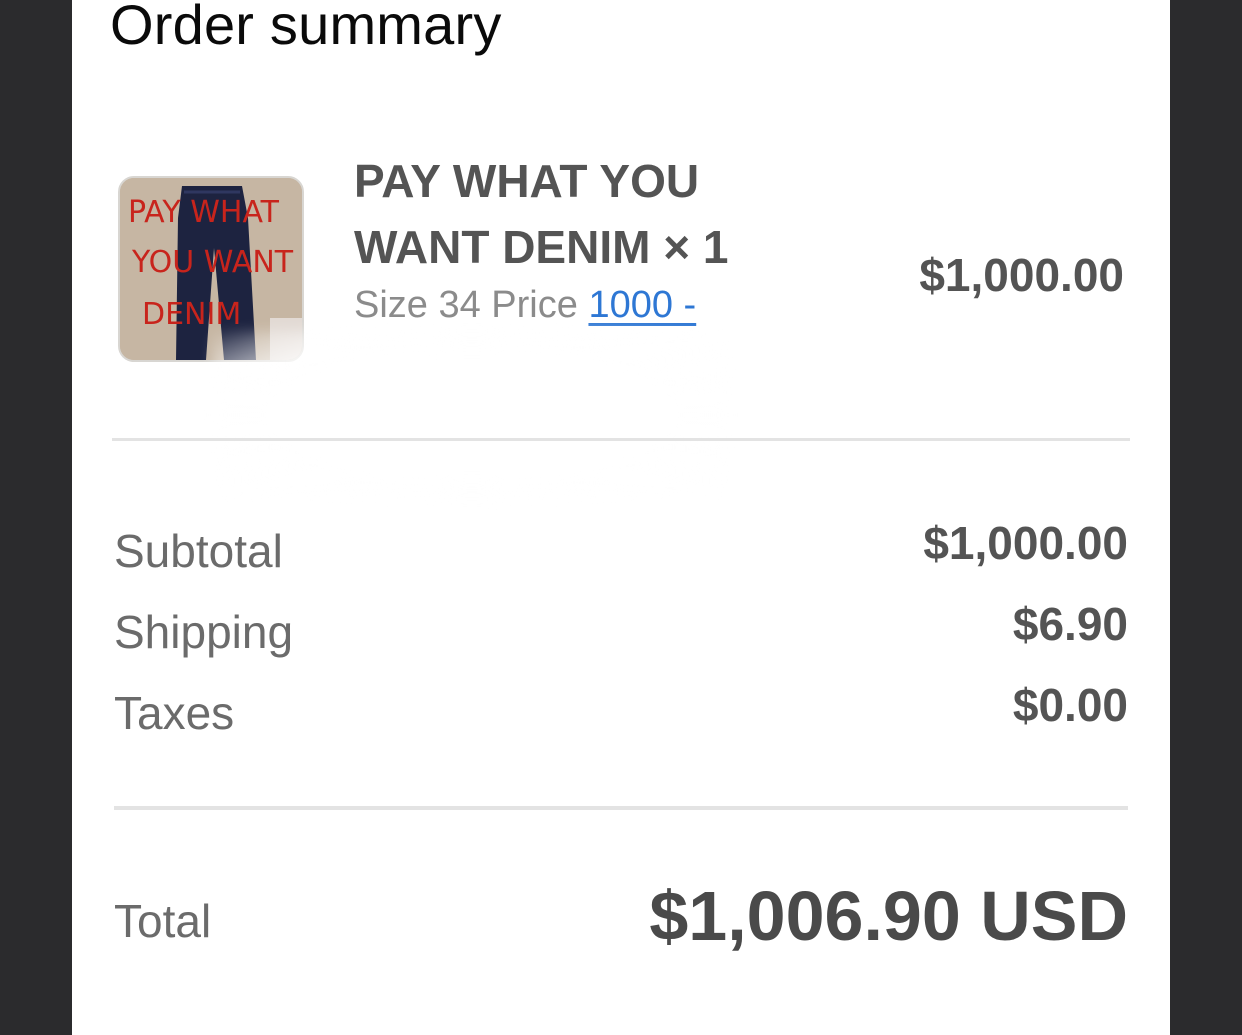  I want to click on redaction-smudge, so click(472, 415).